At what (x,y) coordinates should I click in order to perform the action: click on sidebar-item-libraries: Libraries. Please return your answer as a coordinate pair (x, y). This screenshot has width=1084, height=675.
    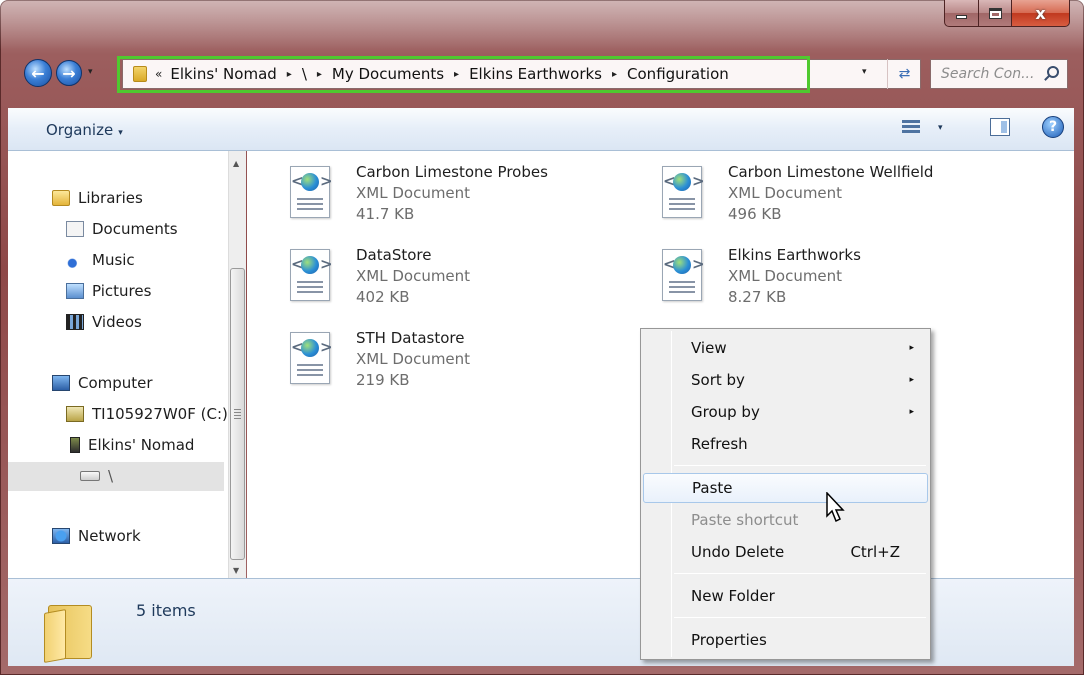
    Looking at the image, I should click on (97, 198).